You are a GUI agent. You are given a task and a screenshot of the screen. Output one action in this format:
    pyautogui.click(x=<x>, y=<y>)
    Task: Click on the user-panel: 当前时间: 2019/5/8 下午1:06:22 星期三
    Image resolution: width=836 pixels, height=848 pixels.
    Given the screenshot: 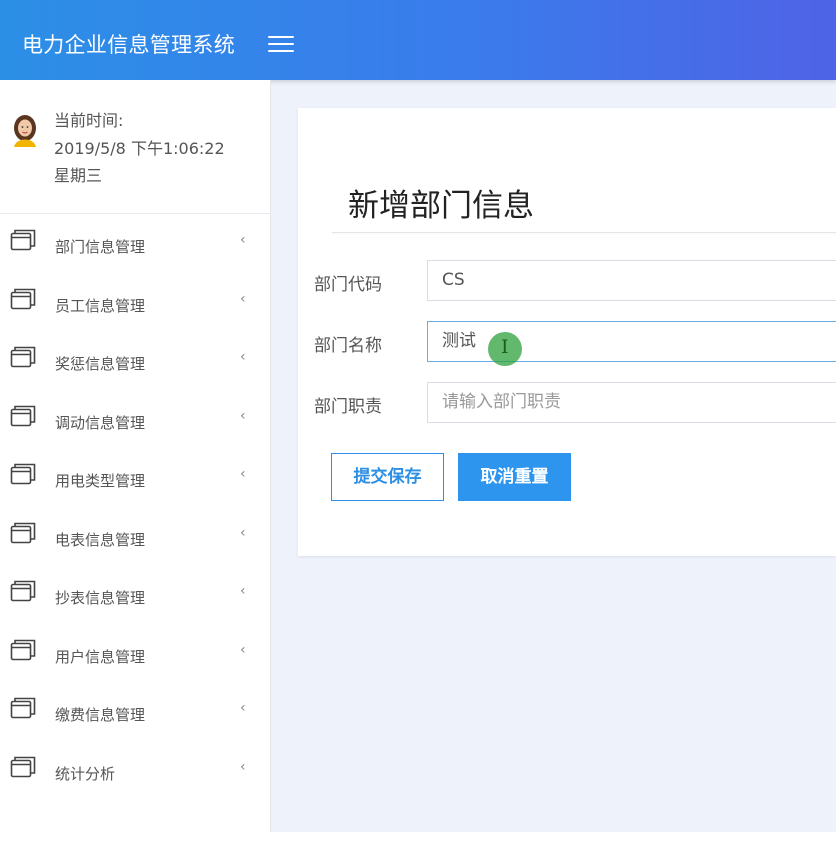 What is the action you would take?
    pyautogui.click(x=135, y=147)
    